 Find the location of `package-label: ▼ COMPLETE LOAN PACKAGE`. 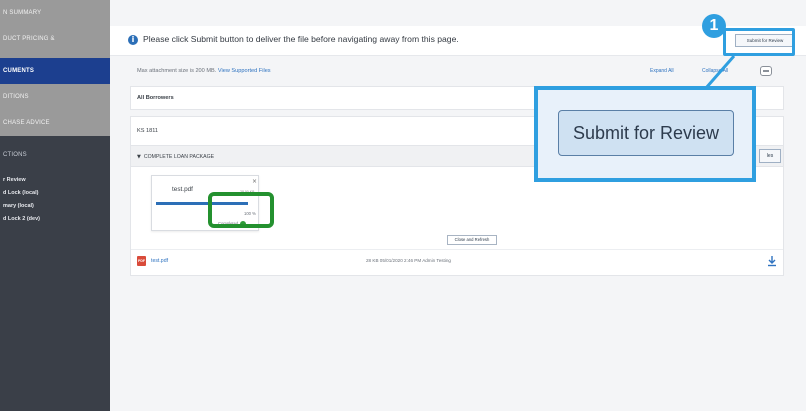

package-label: ▼ COMPLETE LOAN PACKAGE is located at coordinates (175, 157).